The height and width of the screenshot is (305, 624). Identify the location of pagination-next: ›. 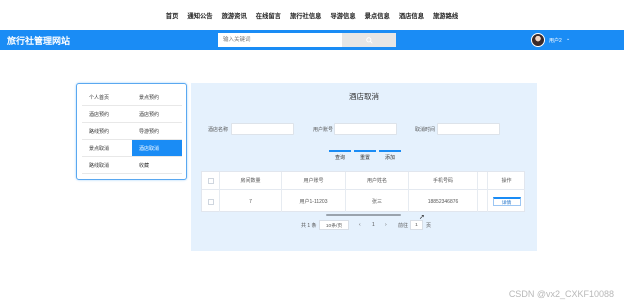
(386, 225).